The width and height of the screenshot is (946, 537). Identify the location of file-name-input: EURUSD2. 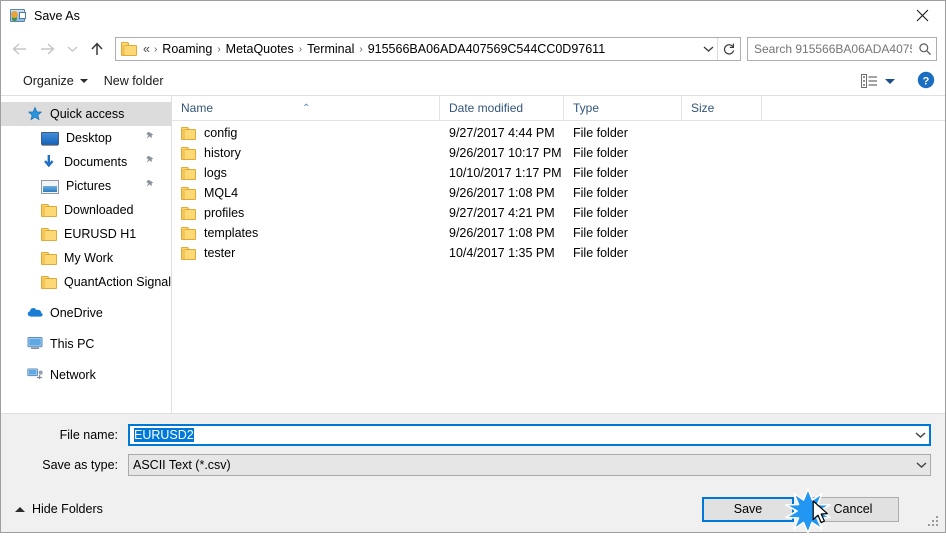
(529, 435).